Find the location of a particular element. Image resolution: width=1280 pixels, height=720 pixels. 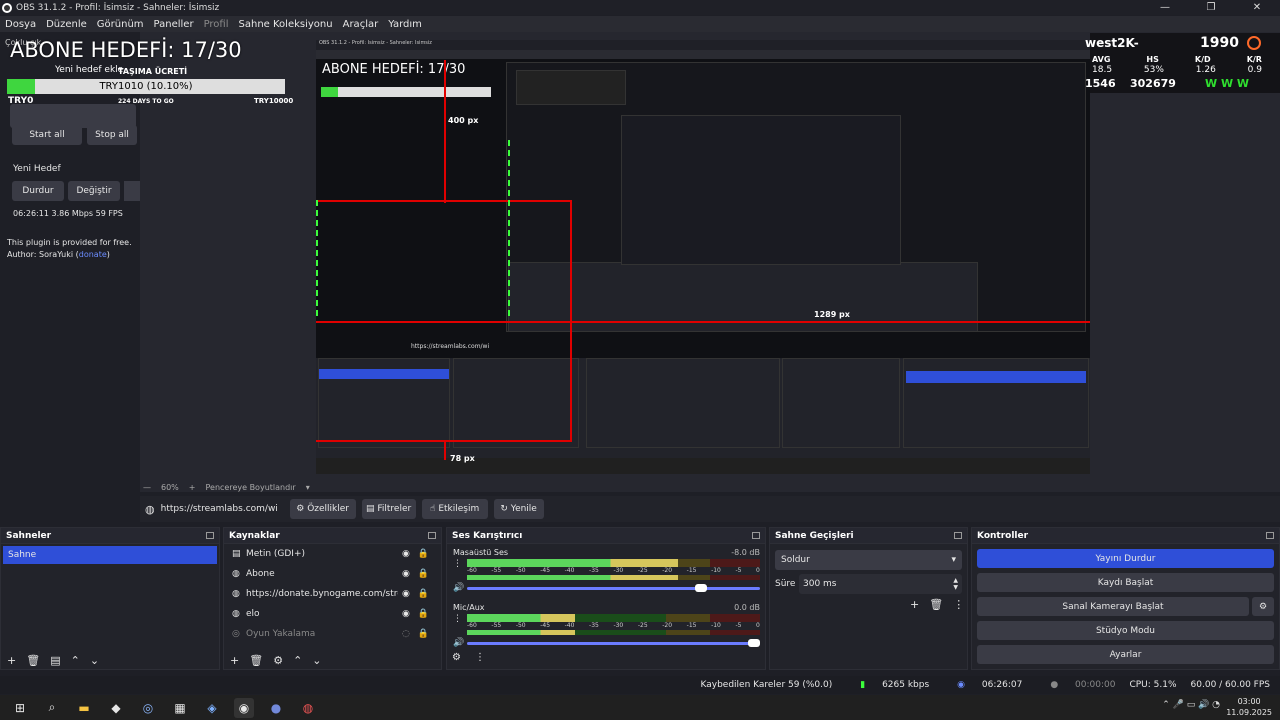

zoom-out-button: — is located at coordinates (147, 487).